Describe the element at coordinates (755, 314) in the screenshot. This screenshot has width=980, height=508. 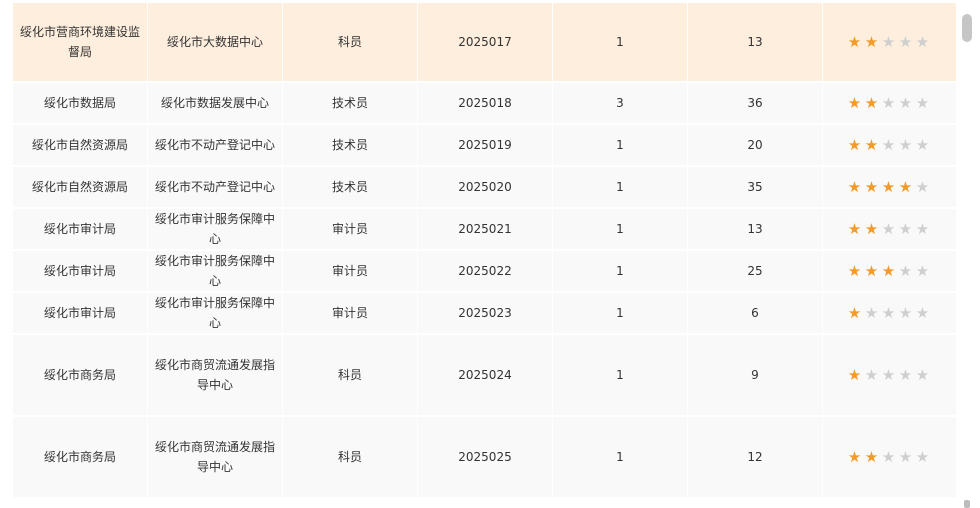
I see `applicant-count-cell: 6` at that location.